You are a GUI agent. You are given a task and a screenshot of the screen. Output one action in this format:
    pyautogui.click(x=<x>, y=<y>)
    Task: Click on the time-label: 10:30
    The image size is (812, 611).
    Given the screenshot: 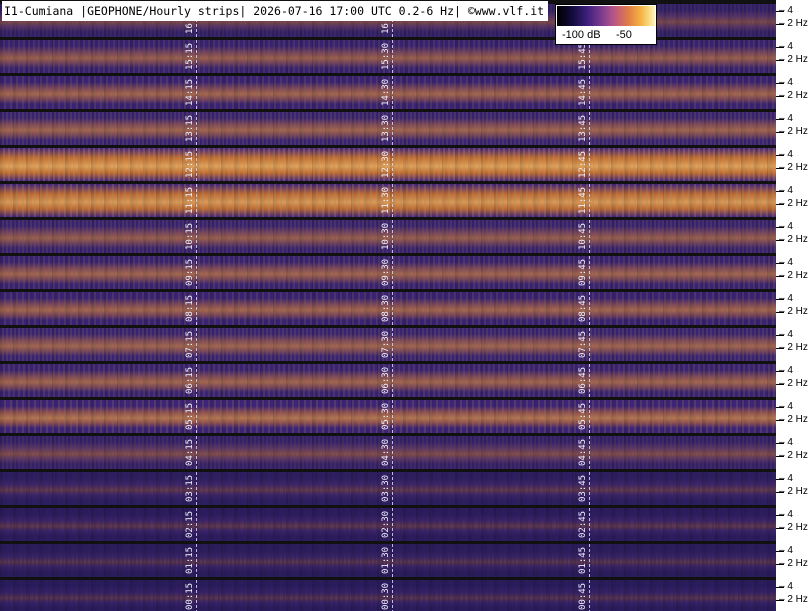 What is the action you would take?
    pyautogui.click(x=386, y=236)
    